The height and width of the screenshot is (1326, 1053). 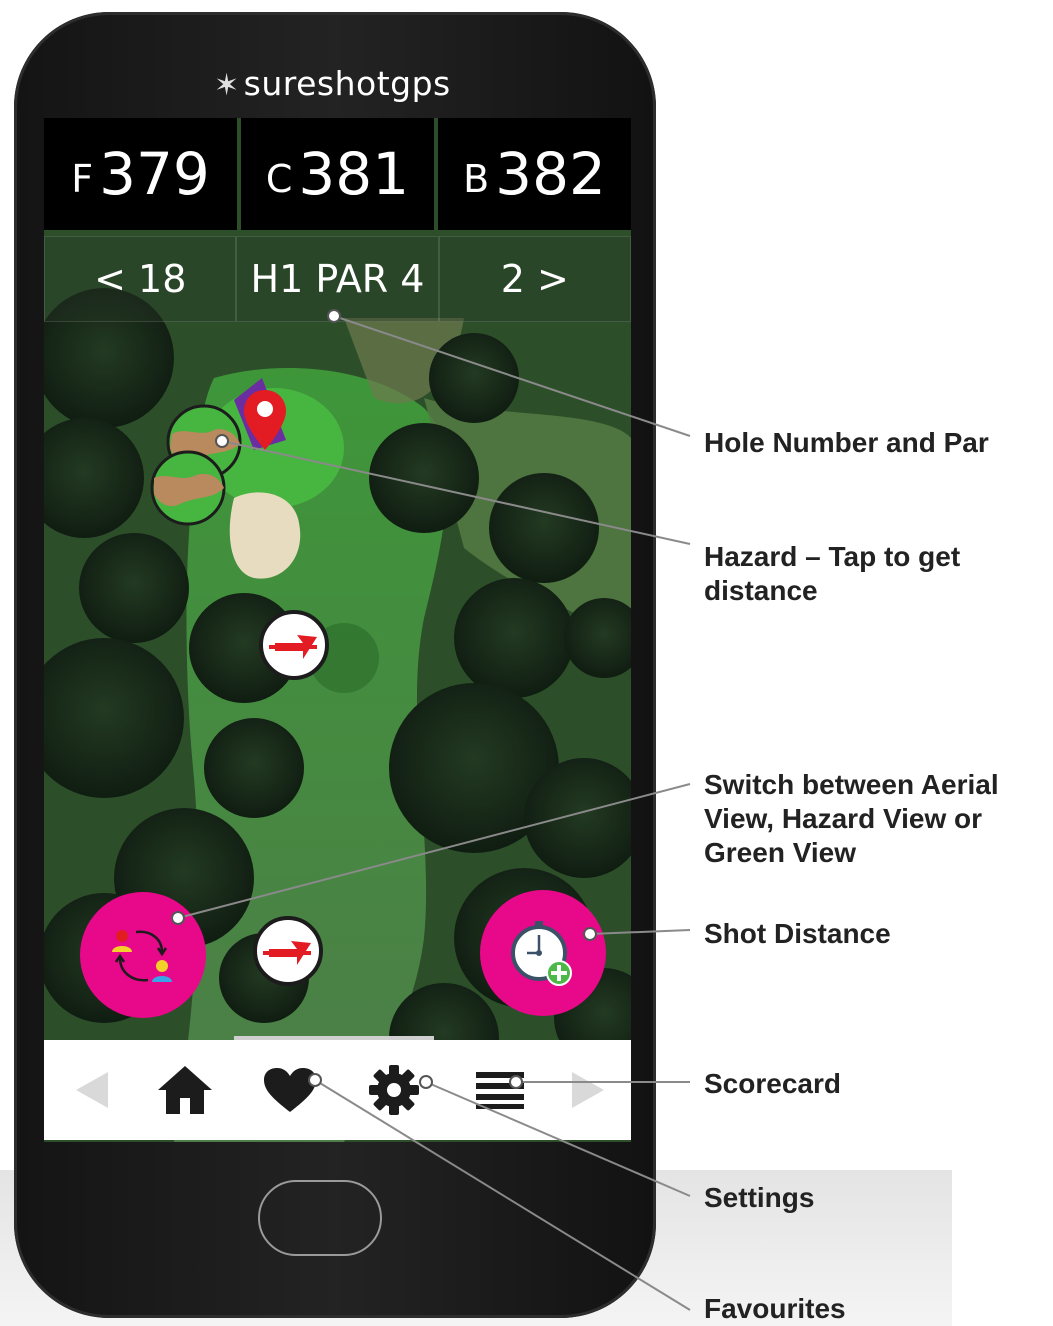 I want to click on brand-name: sureshotgps, so click(x=347, y=83).